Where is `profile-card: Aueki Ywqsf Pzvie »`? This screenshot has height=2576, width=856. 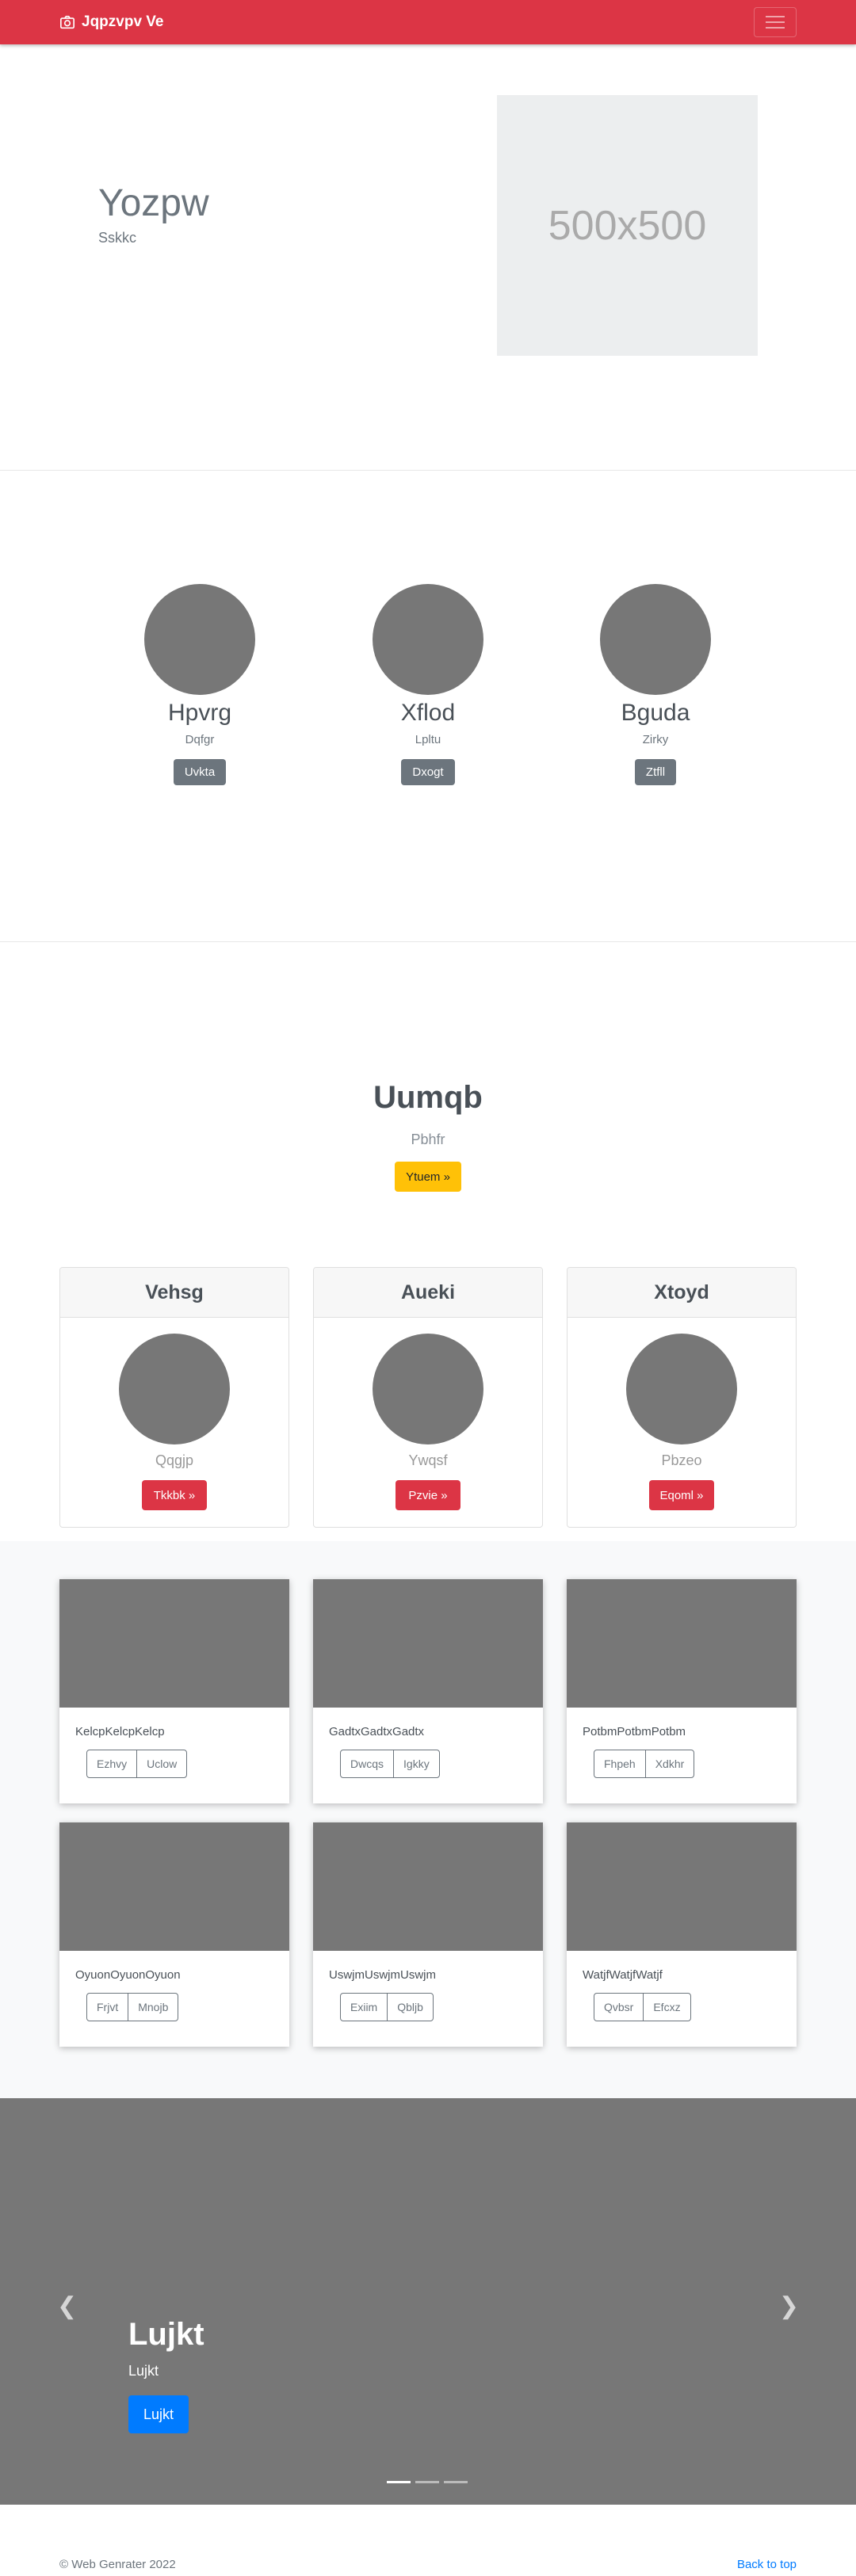
profile-card: Aueki Ywqsf Pzvie » is located at coordinates (428, 1397).